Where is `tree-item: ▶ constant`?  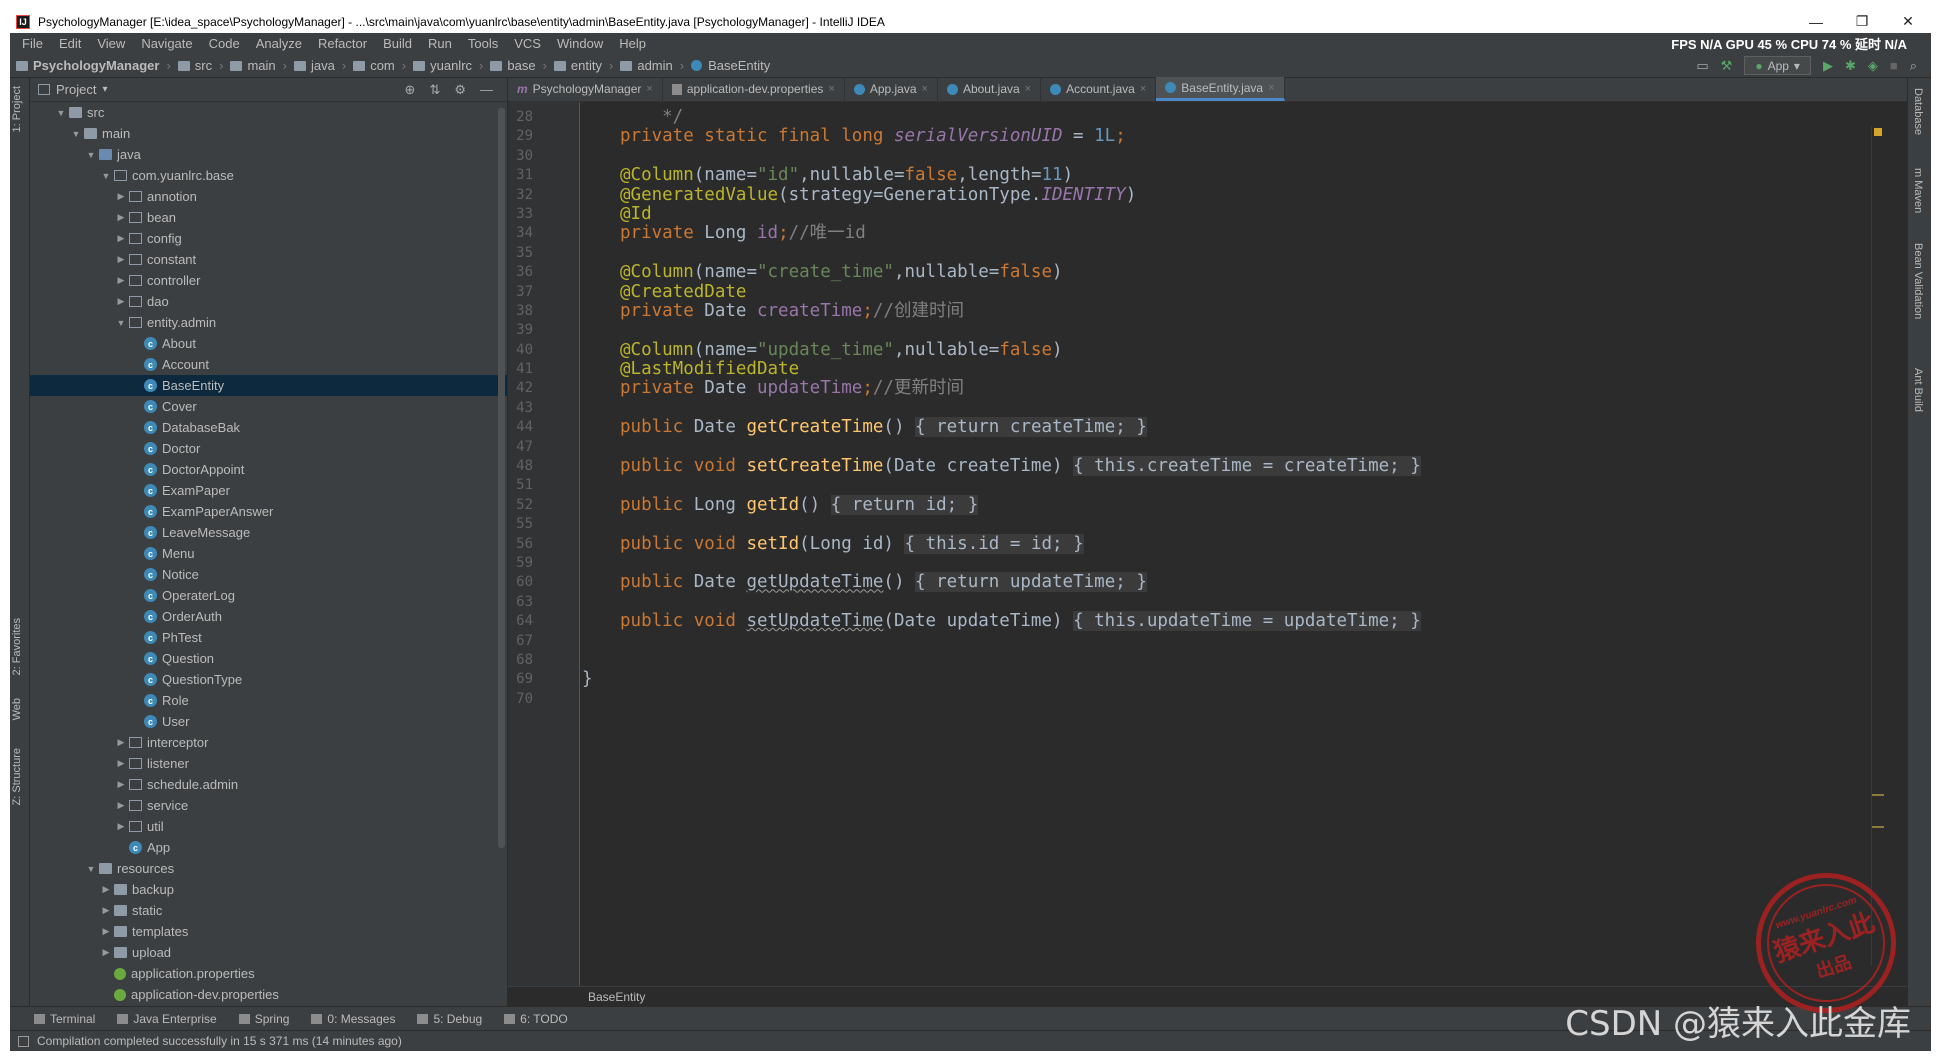
tree-item: ▶ constant is located at coordinates (268, 259).